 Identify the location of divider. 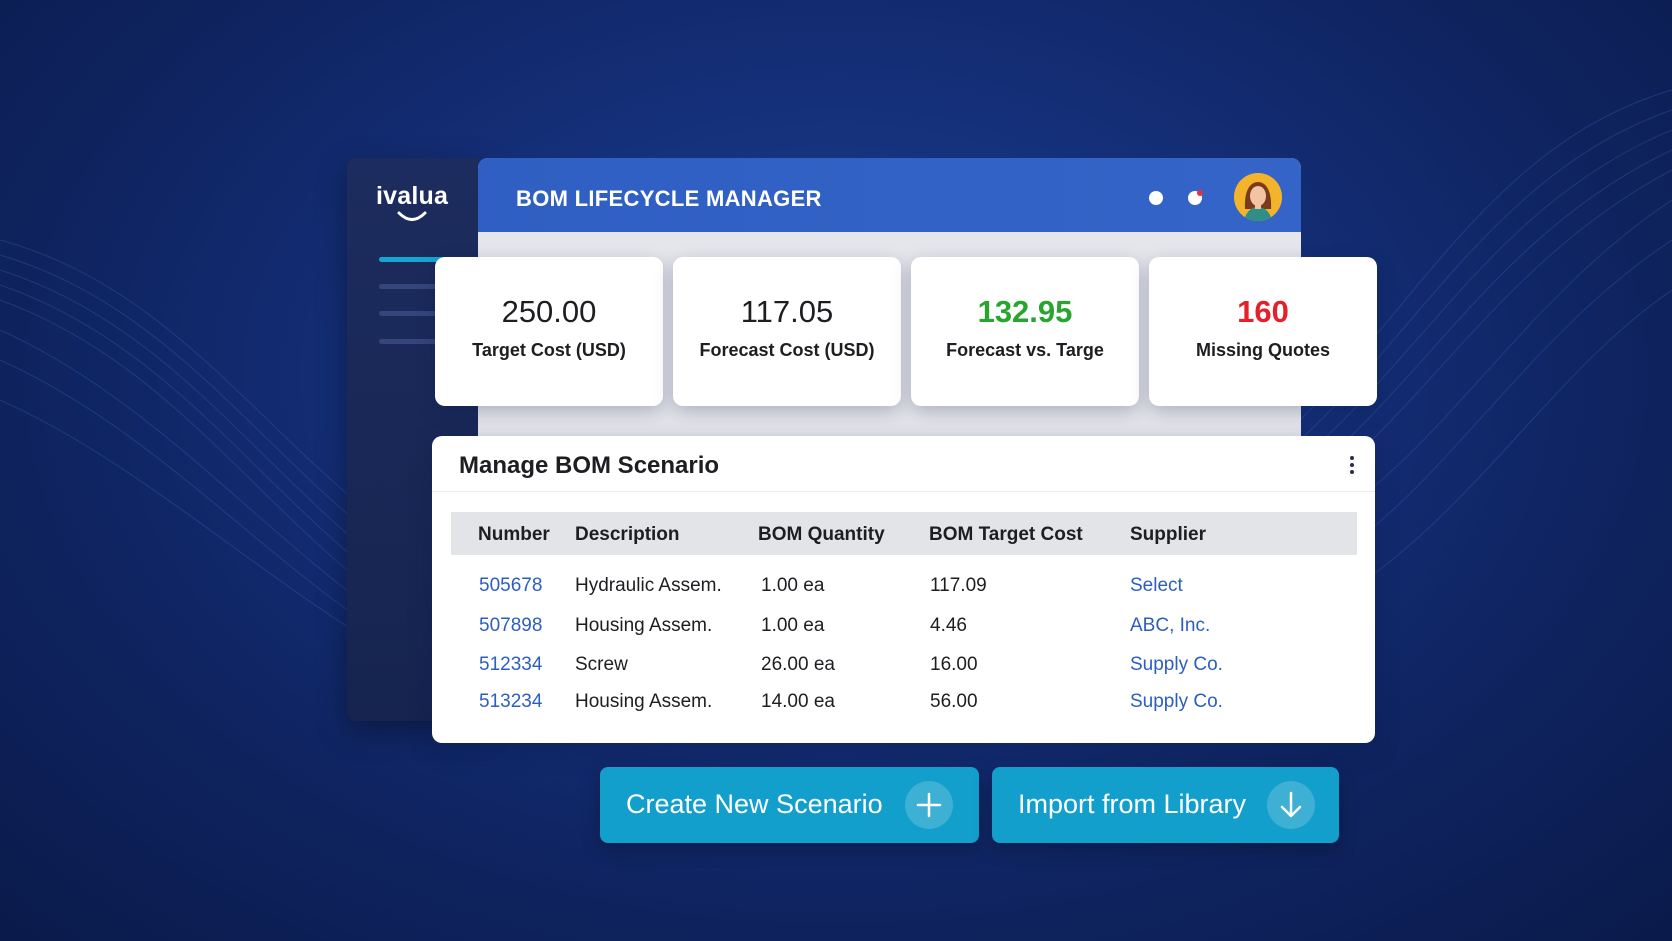
(903, 491).